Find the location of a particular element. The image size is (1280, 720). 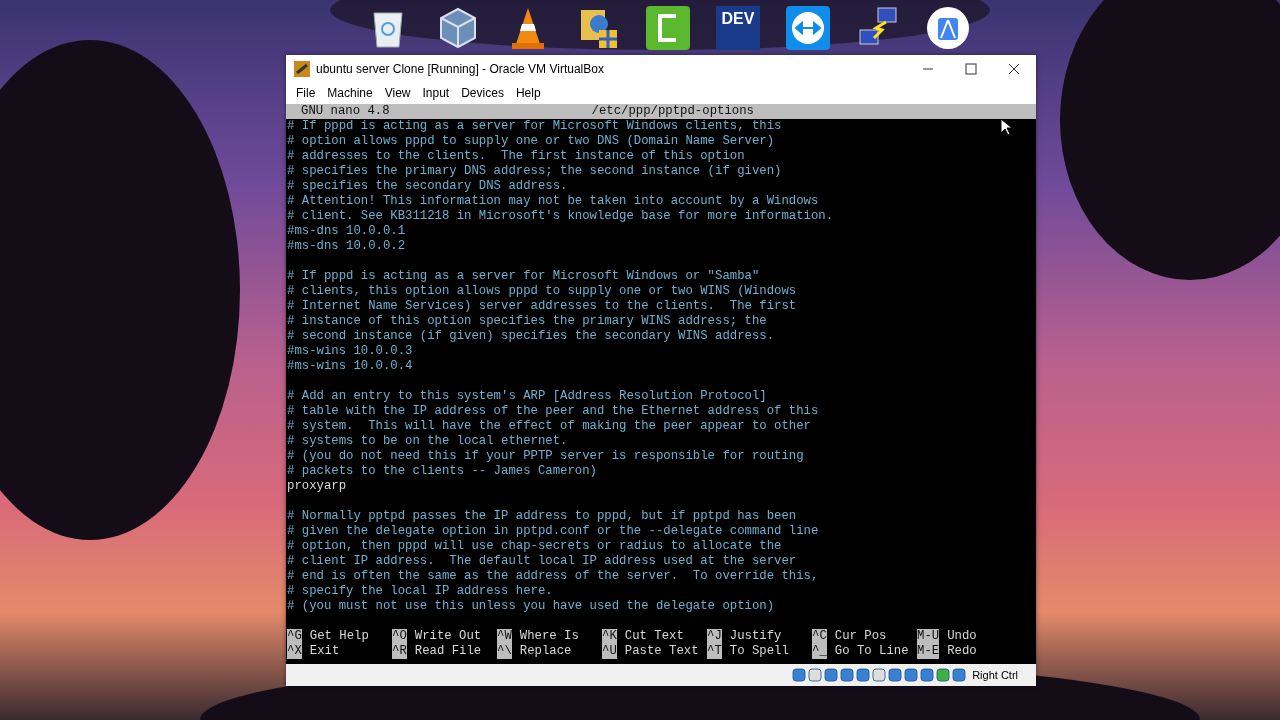

shortcut-key: ^X is located at coordinates (294, 651).